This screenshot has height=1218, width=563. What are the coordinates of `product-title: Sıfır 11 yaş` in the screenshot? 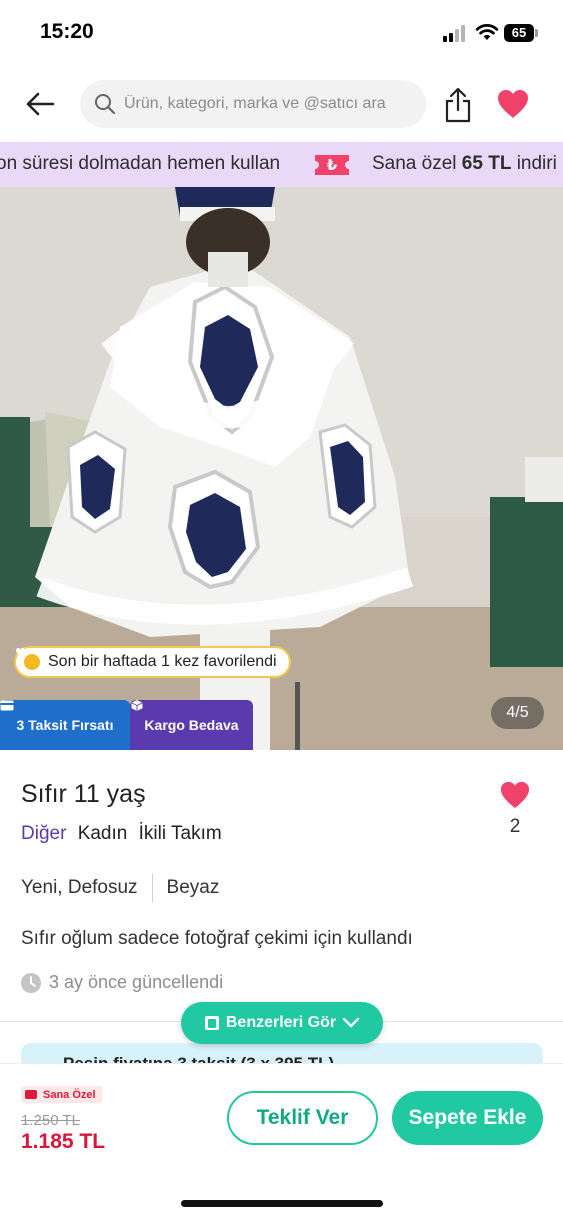 It's located at (83, 794).